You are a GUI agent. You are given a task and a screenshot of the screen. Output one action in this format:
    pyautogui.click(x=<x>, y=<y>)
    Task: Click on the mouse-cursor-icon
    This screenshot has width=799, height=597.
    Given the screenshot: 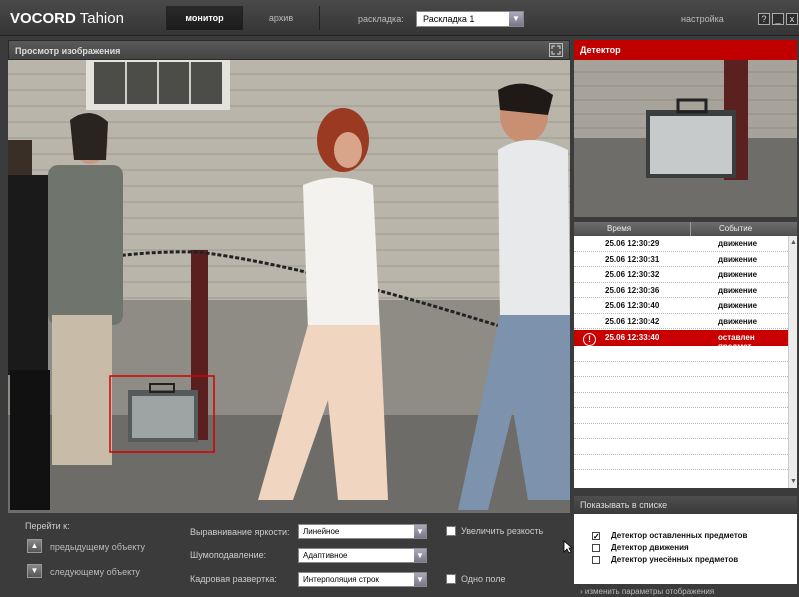 What is the action you would take?
    pyautogui.click(x=568, y=547)
    